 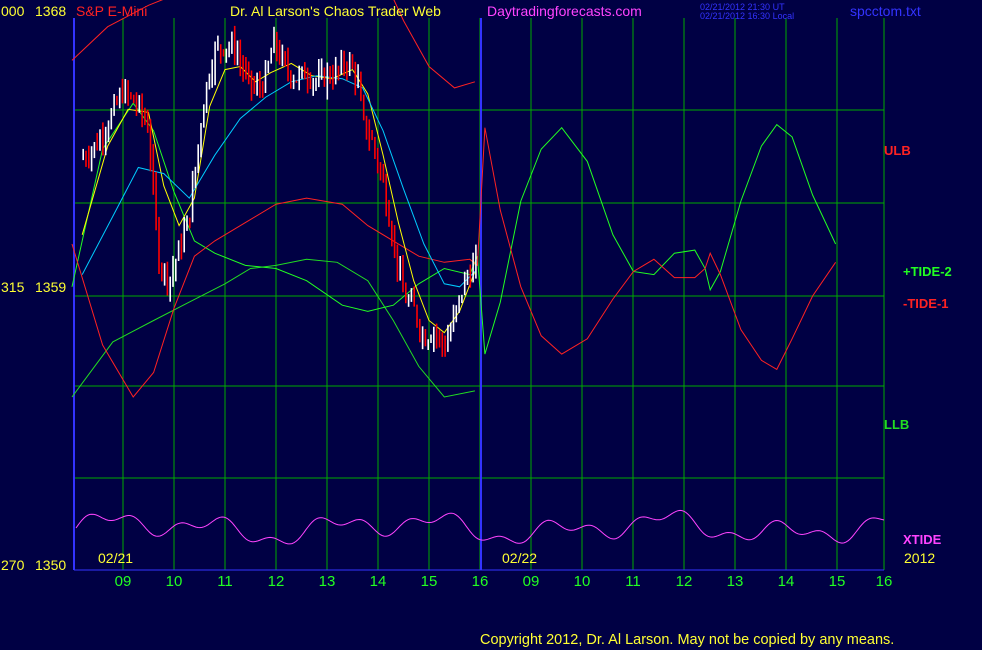 What do you see at coordinates (13, 287) in the screenshot?
I see `mid-price-code: 315` at bounding box center [13, 287].